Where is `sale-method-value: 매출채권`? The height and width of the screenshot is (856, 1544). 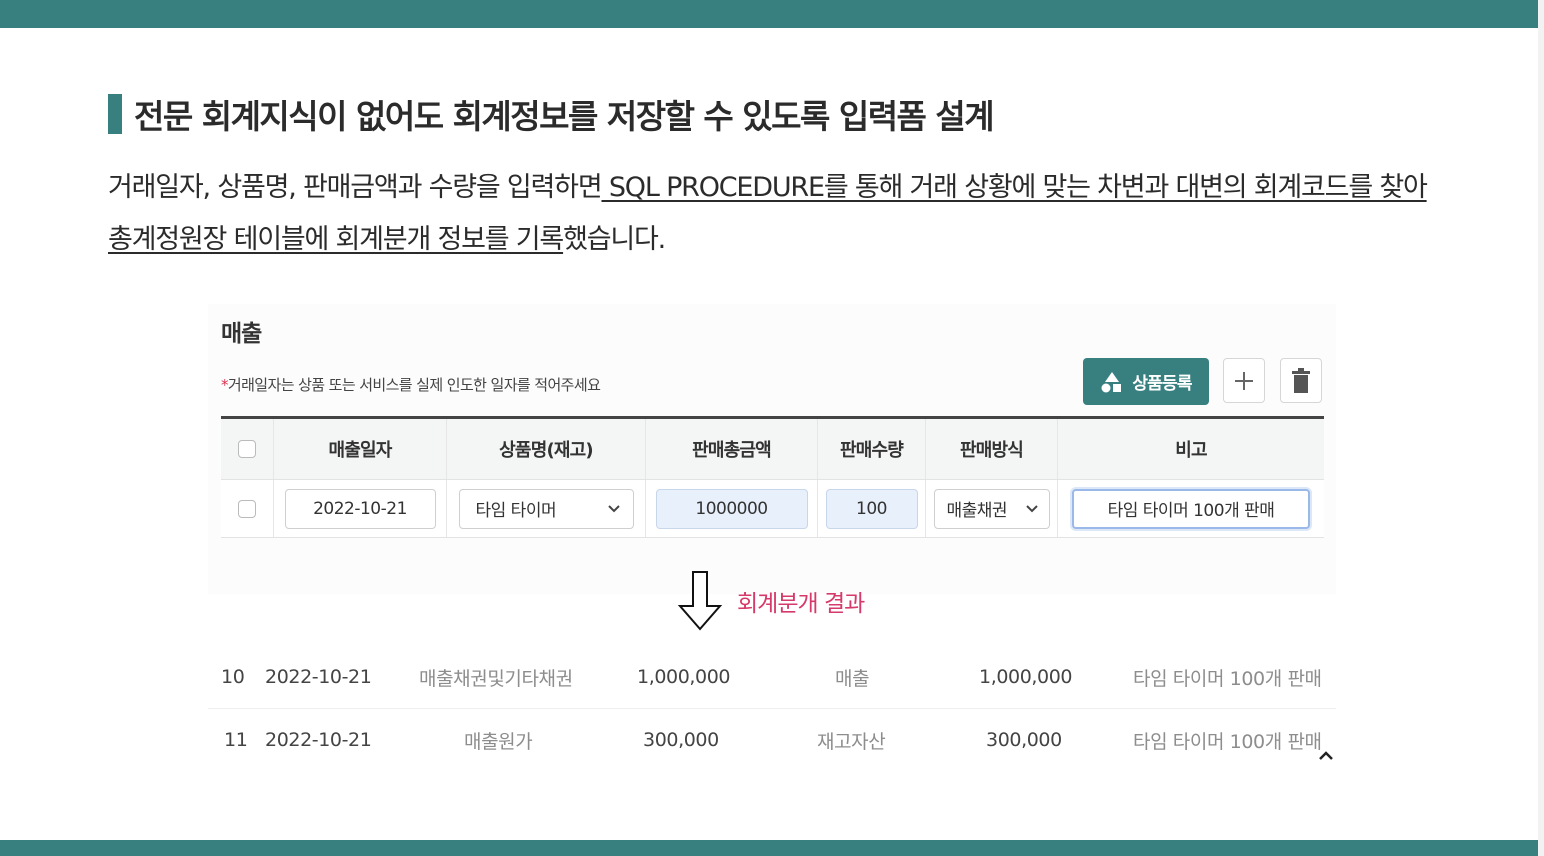
sale-method-value: 매출채권 is located at coordinates (977, 511).